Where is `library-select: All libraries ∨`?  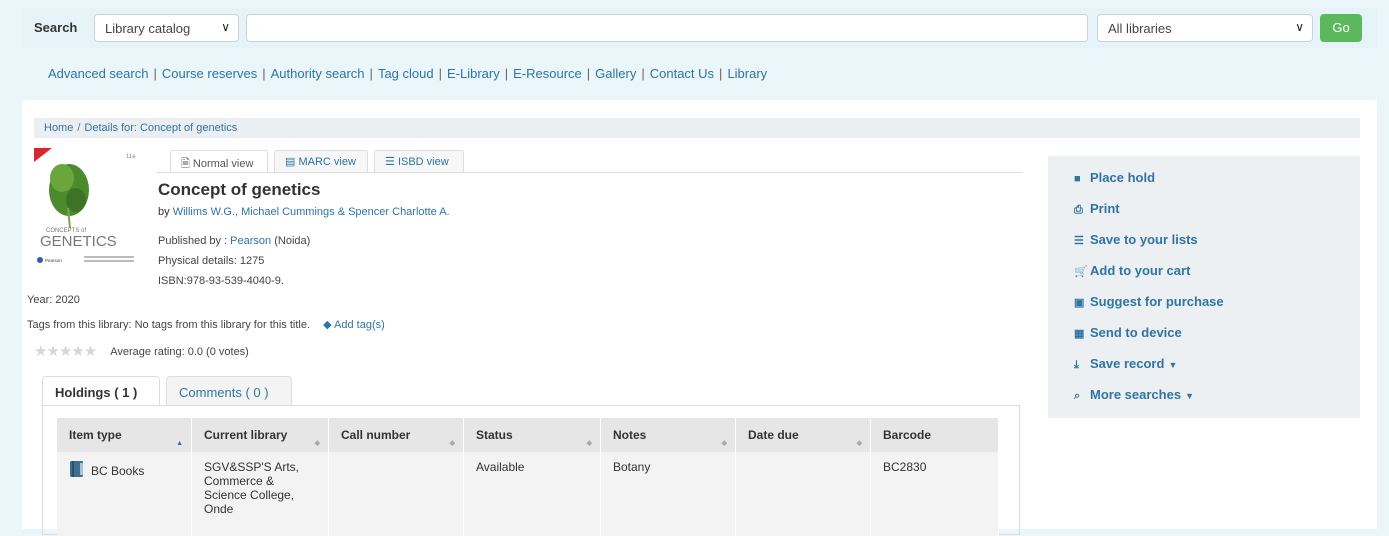
library-select: All libraries ∨ is located at coordinates (1205, 28).